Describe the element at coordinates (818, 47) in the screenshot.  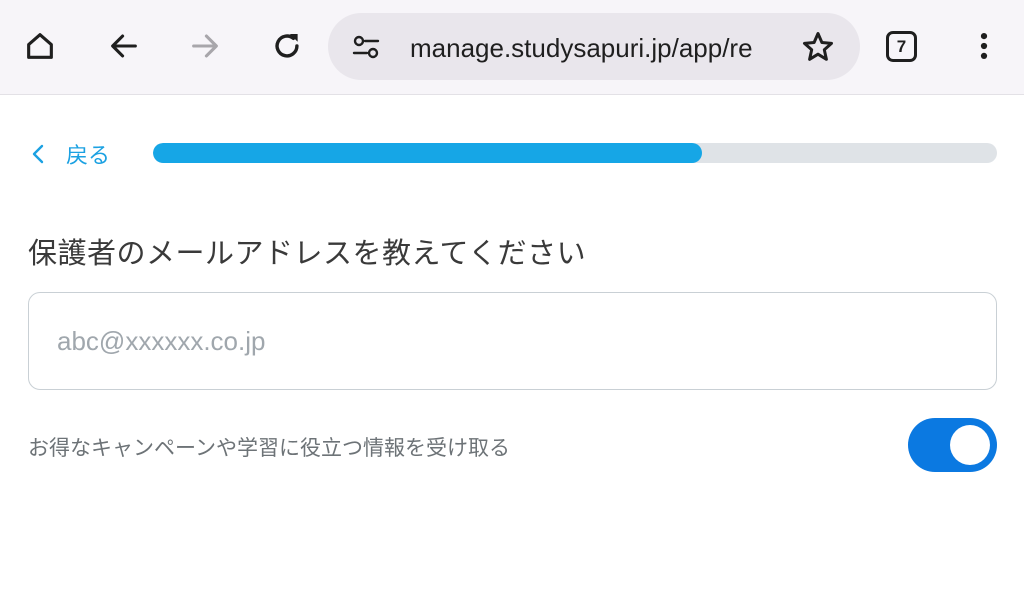
I see `star-icon` at that location.